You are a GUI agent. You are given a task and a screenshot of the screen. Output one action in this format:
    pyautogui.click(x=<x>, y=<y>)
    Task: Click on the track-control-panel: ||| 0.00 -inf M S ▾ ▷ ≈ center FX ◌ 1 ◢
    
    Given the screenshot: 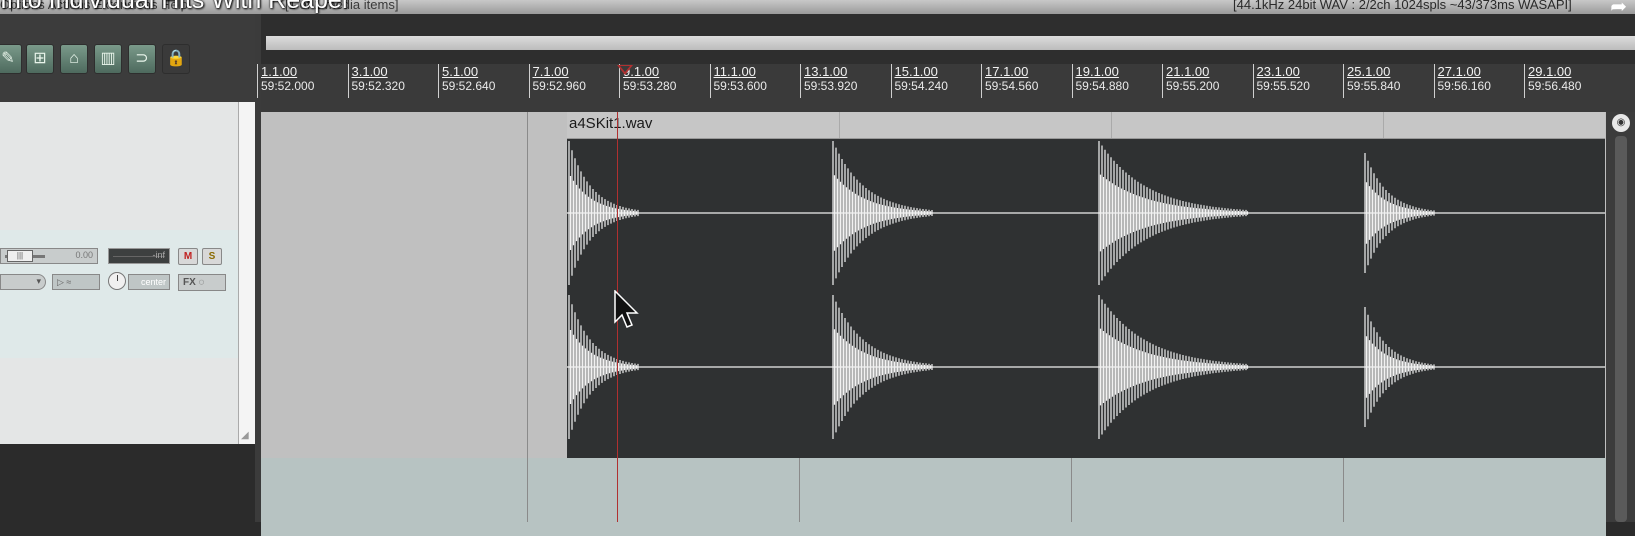 What is the action you would take?
    pyautogui.click(x=128, y=273)
    